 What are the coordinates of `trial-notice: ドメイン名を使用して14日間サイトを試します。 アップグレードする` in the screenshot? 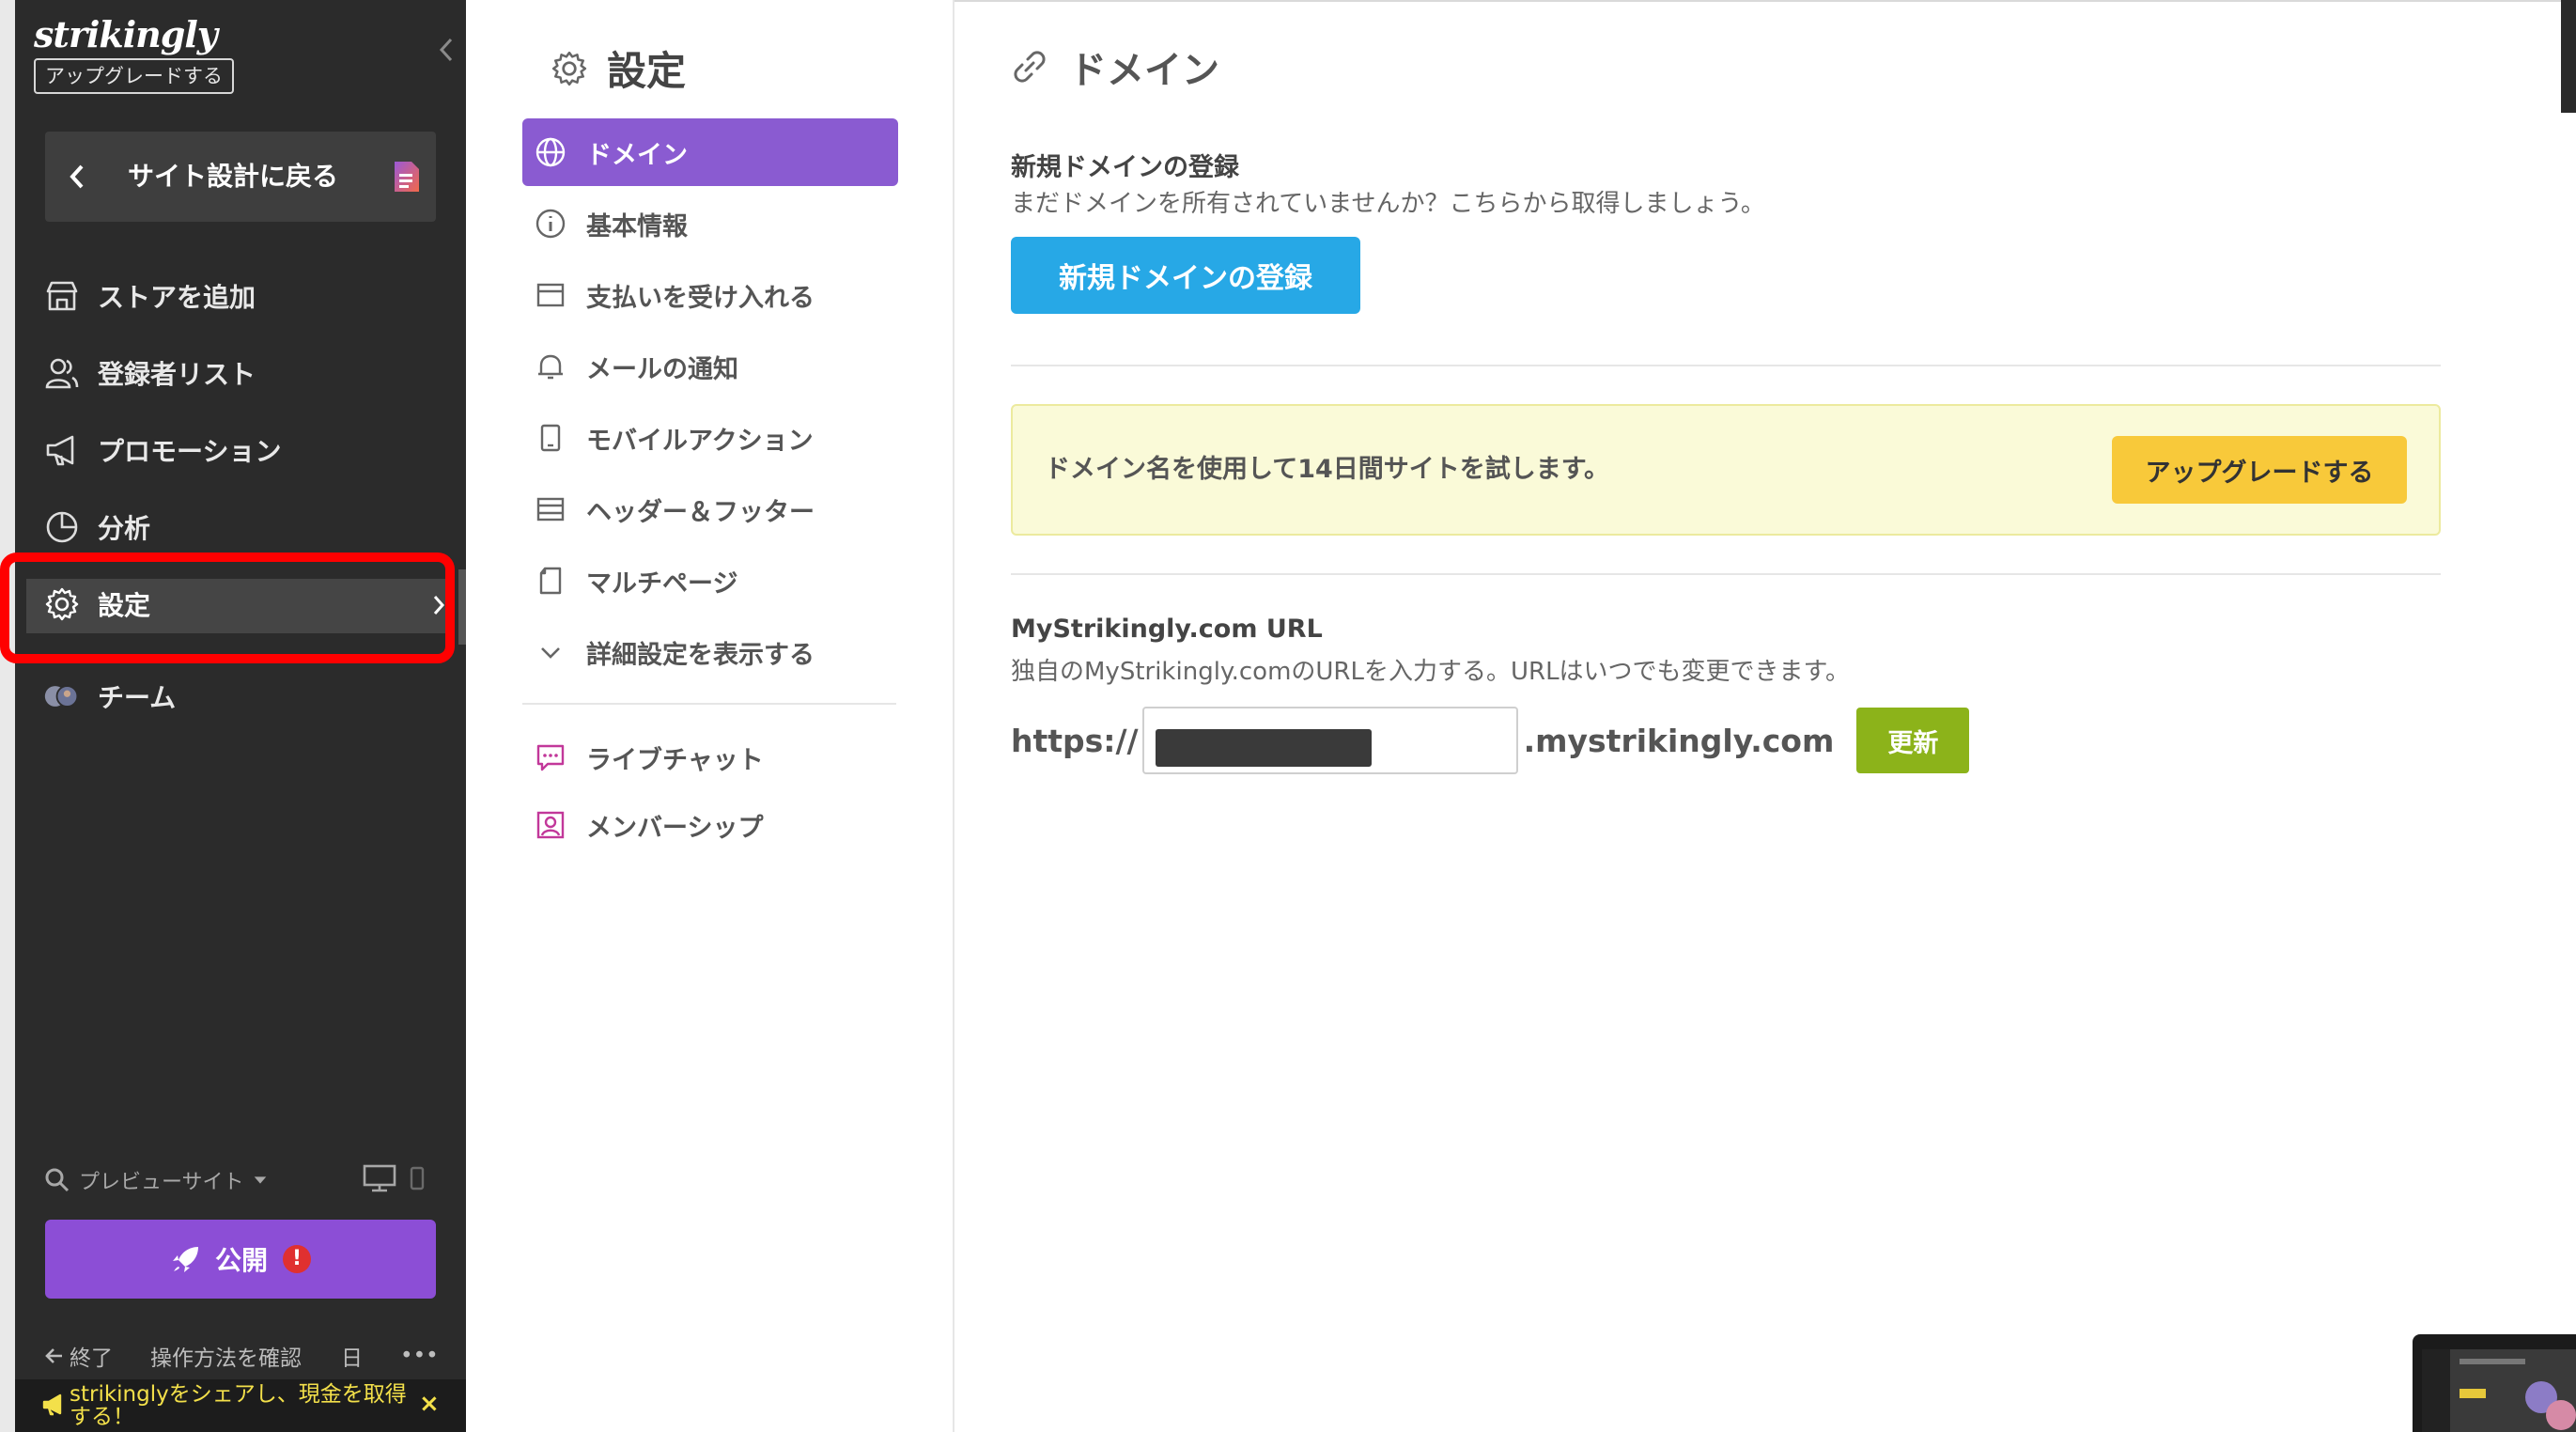 It's located at (1726, 470).